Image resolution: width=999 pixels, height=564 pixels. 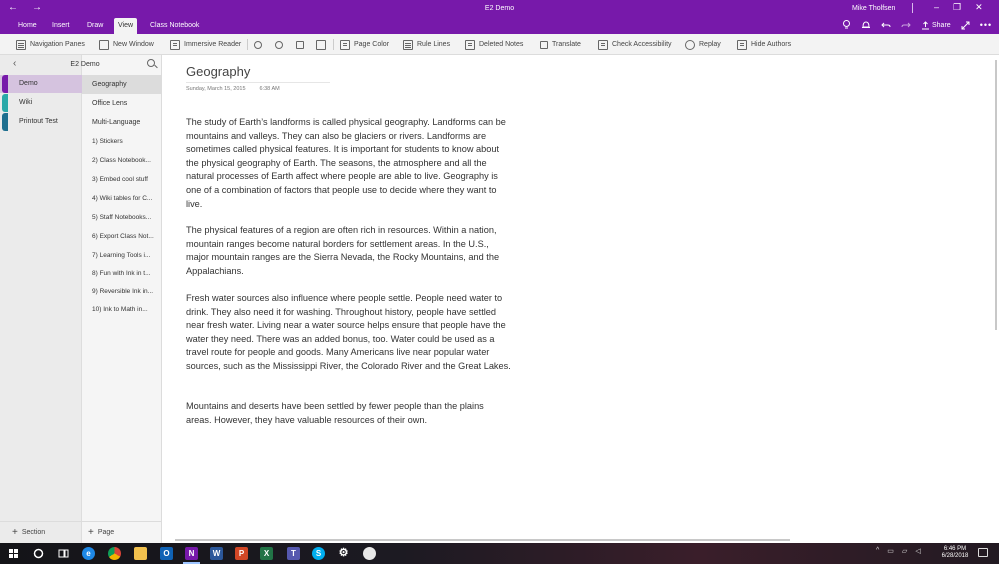 What do you see at coordinates (101, 532) in the screenshot?
I see `add-page-button: + Page` at bounding box center [101, 532].